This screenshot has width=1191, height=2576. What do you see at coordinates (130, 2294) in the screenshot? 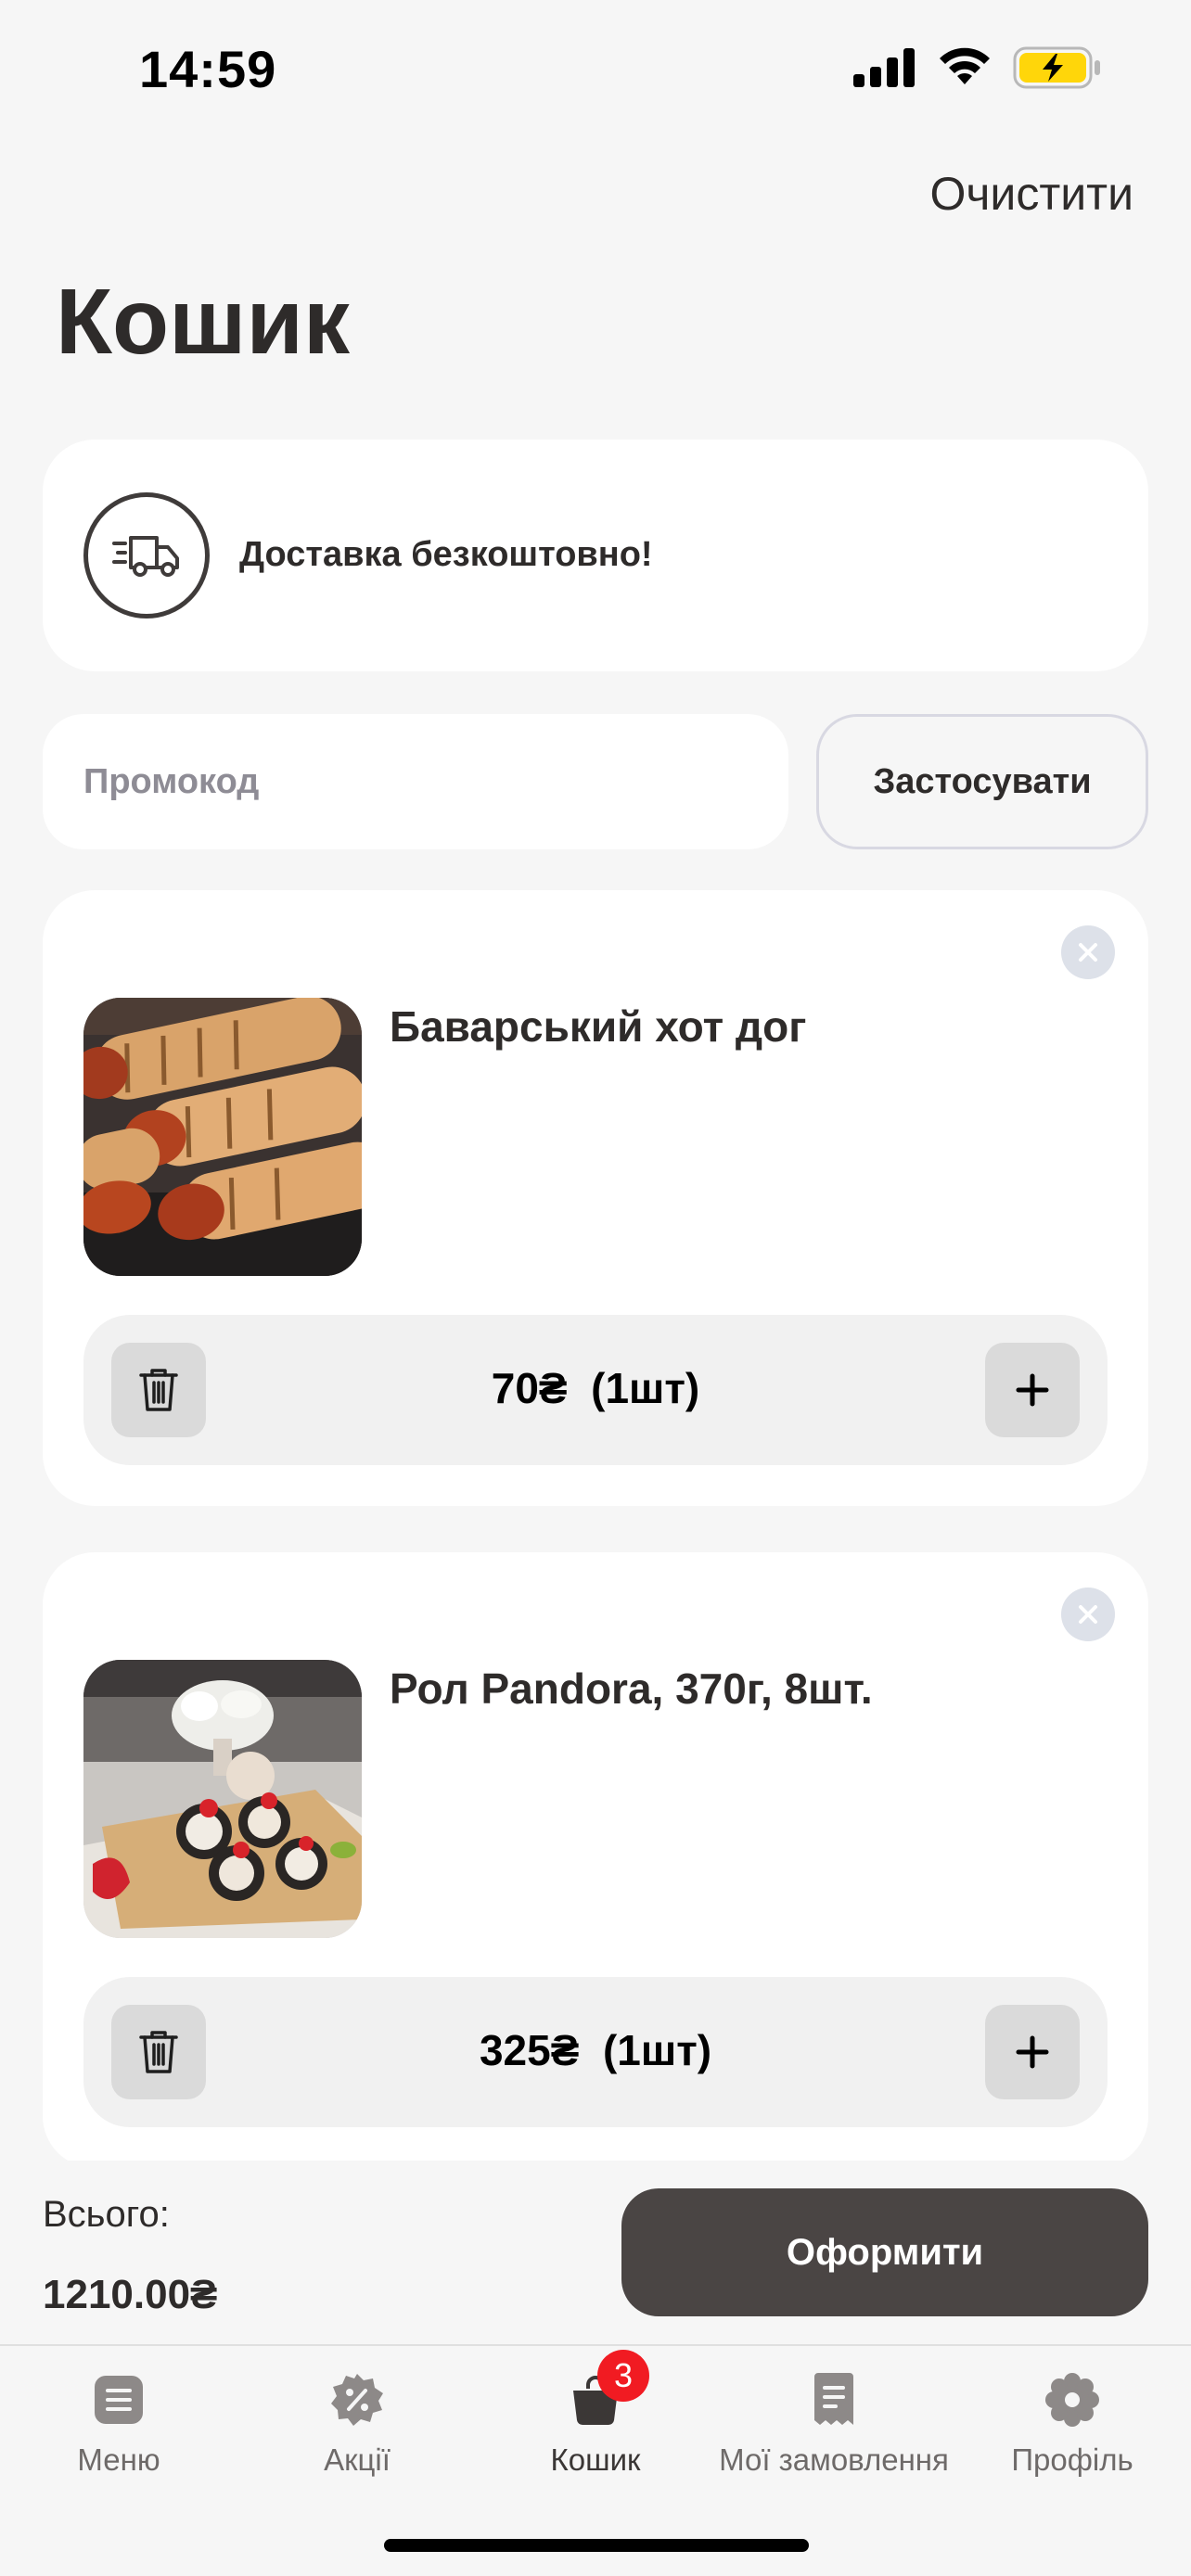
I see `total-value: 1210.00₴` at bounding box center [130, 2294].